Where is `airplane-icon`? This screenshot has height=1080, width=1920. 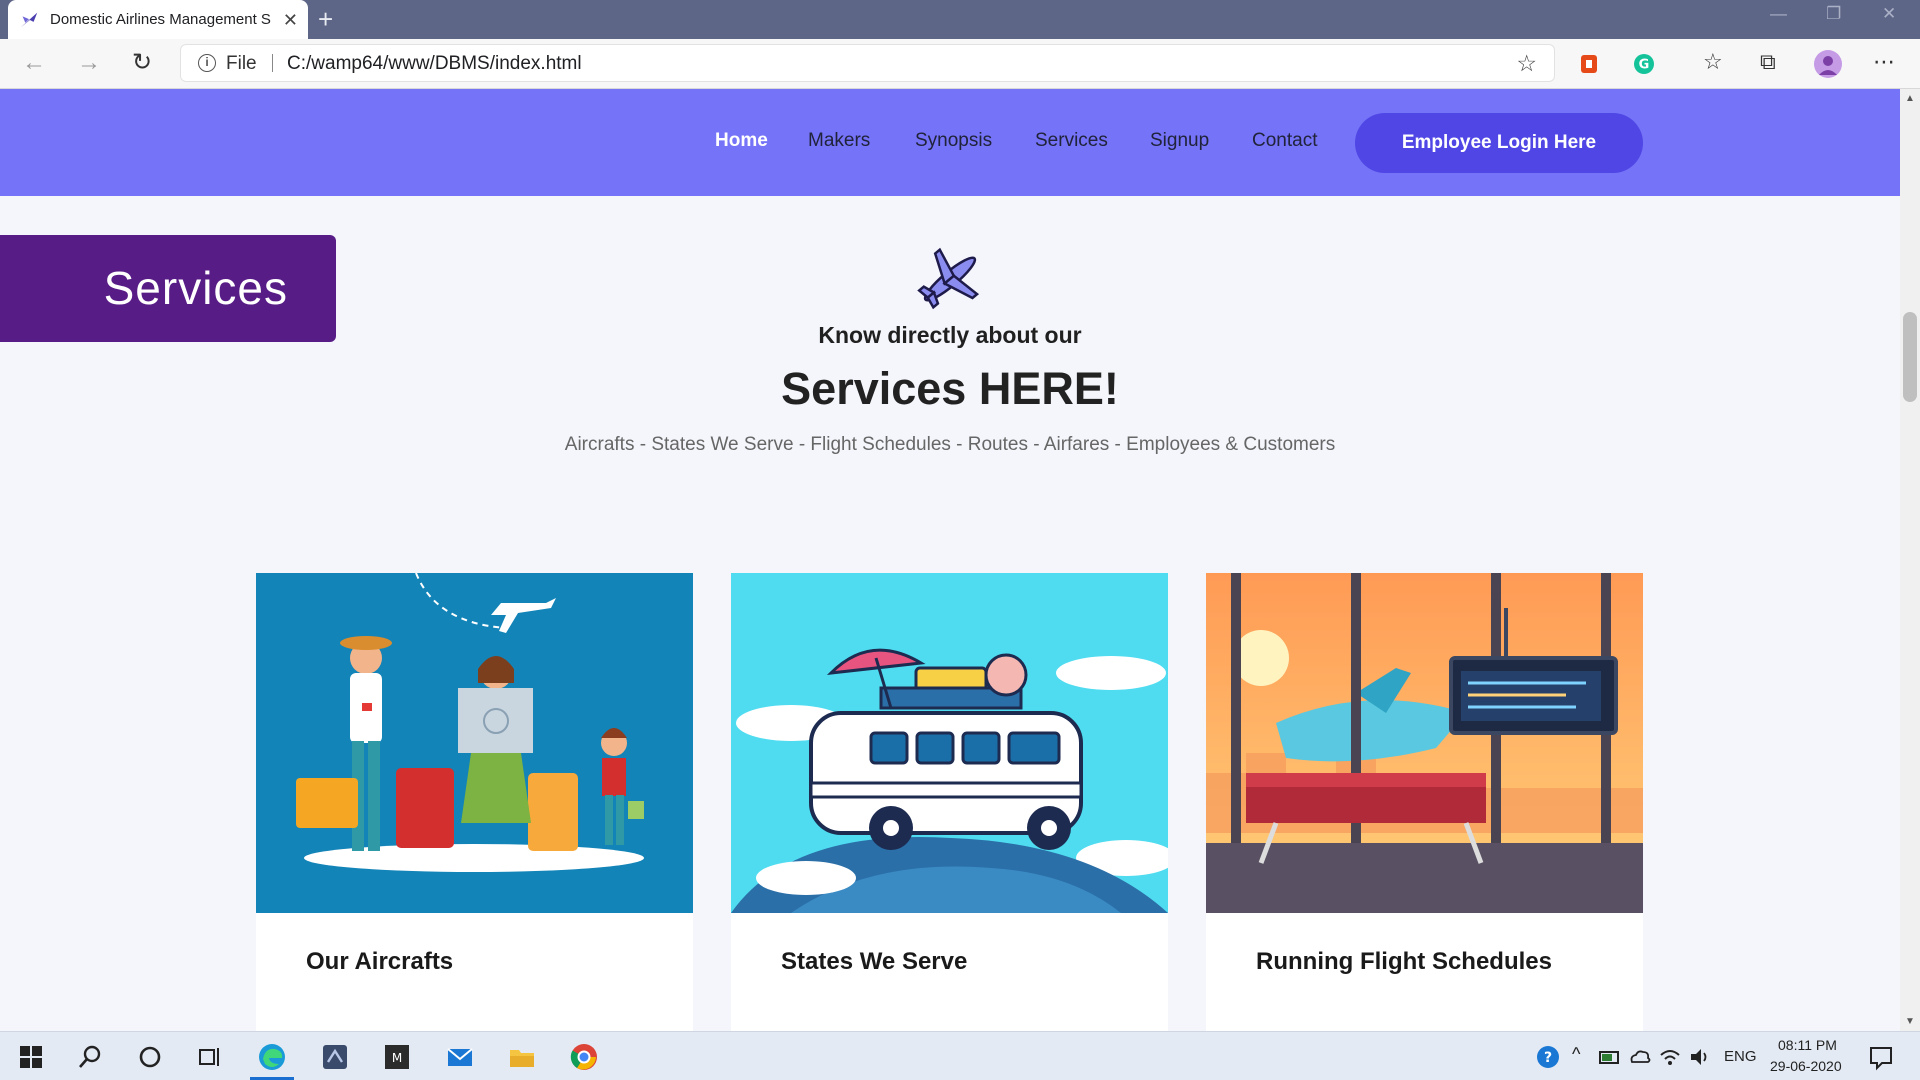 airplane-icon is located at coordinates (948, 278).